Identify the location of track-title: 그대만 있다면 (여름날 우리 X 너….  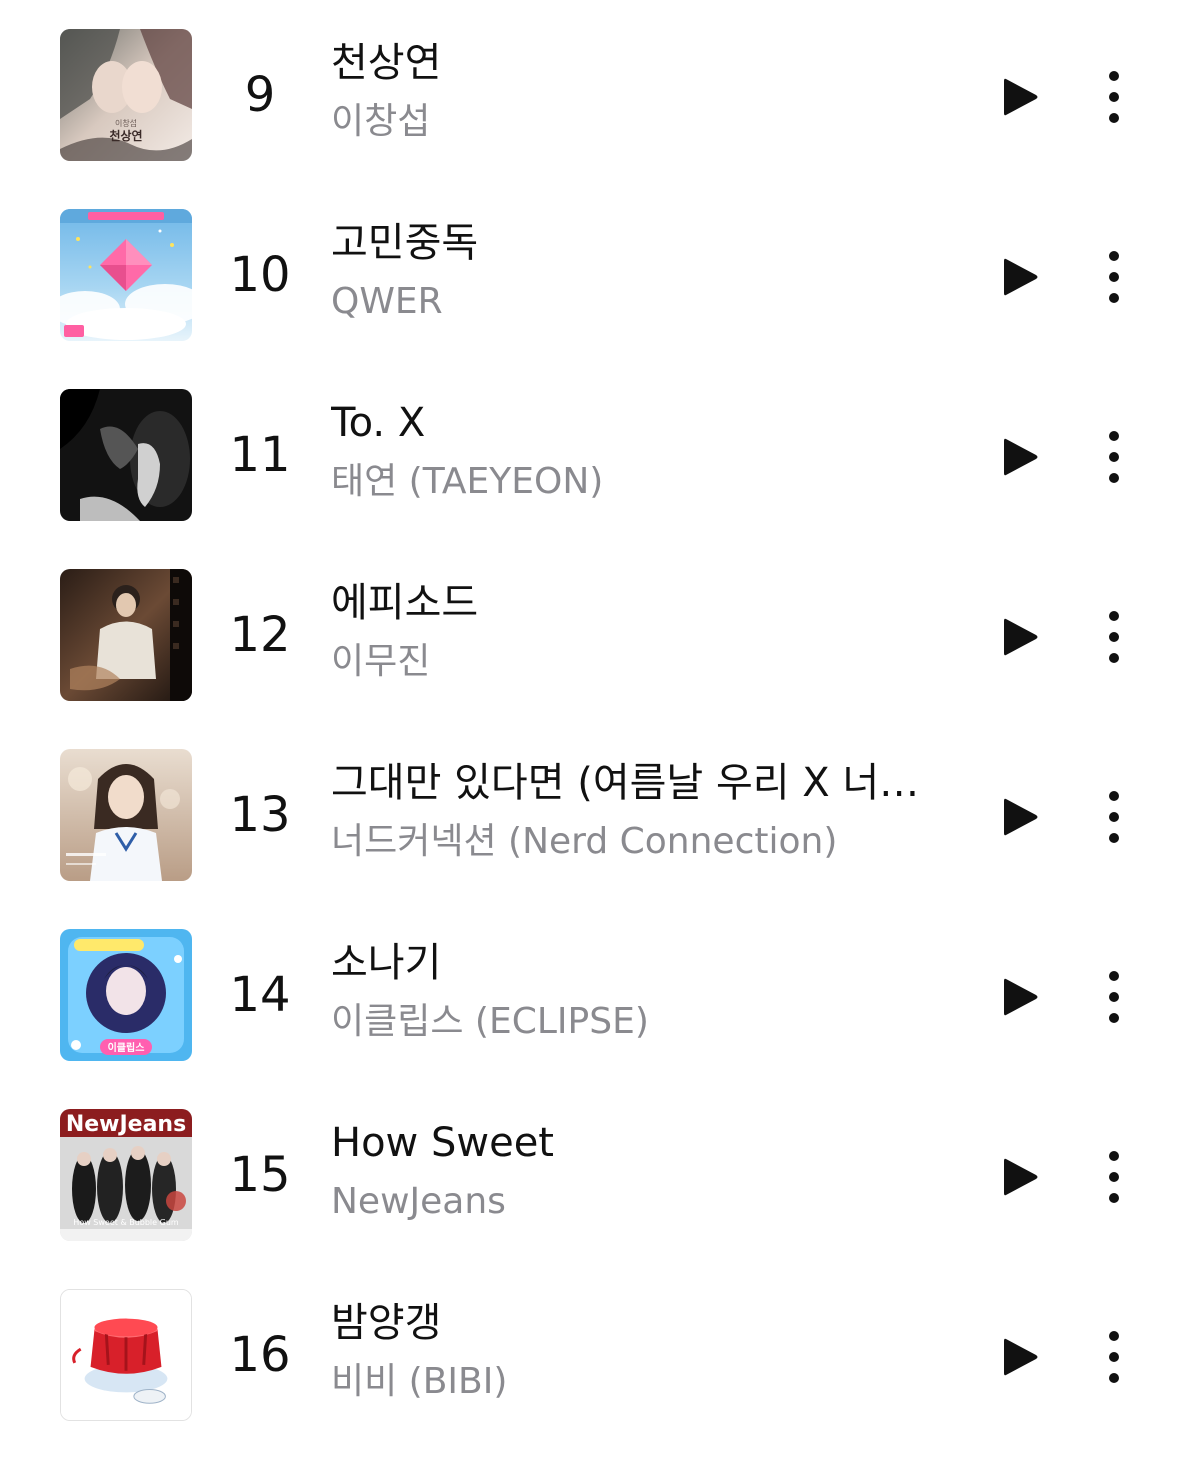
(641, 783).